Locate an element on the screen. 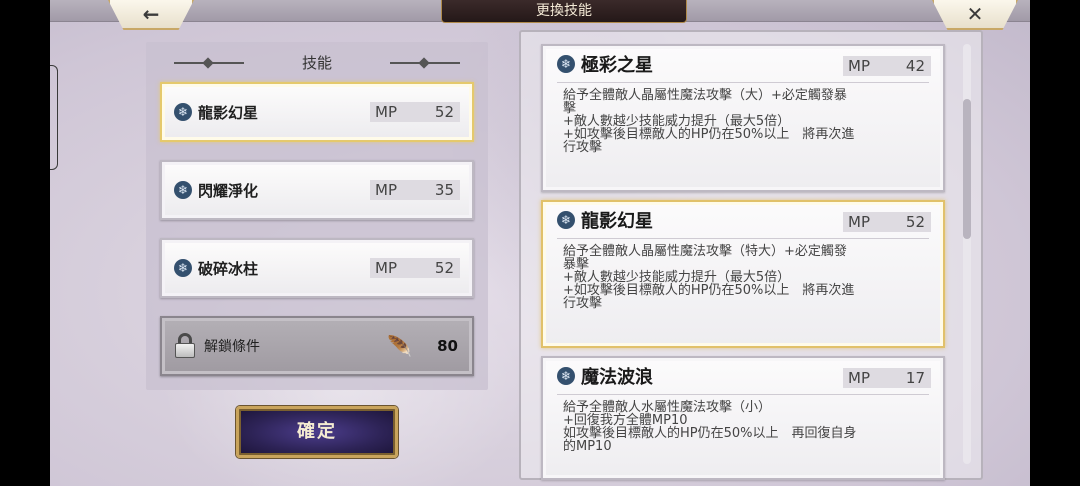 The image size is (1080, 486). skill-card-header: ❄ 魔法波浪 MP 17 is located at coordinates (743, 376).